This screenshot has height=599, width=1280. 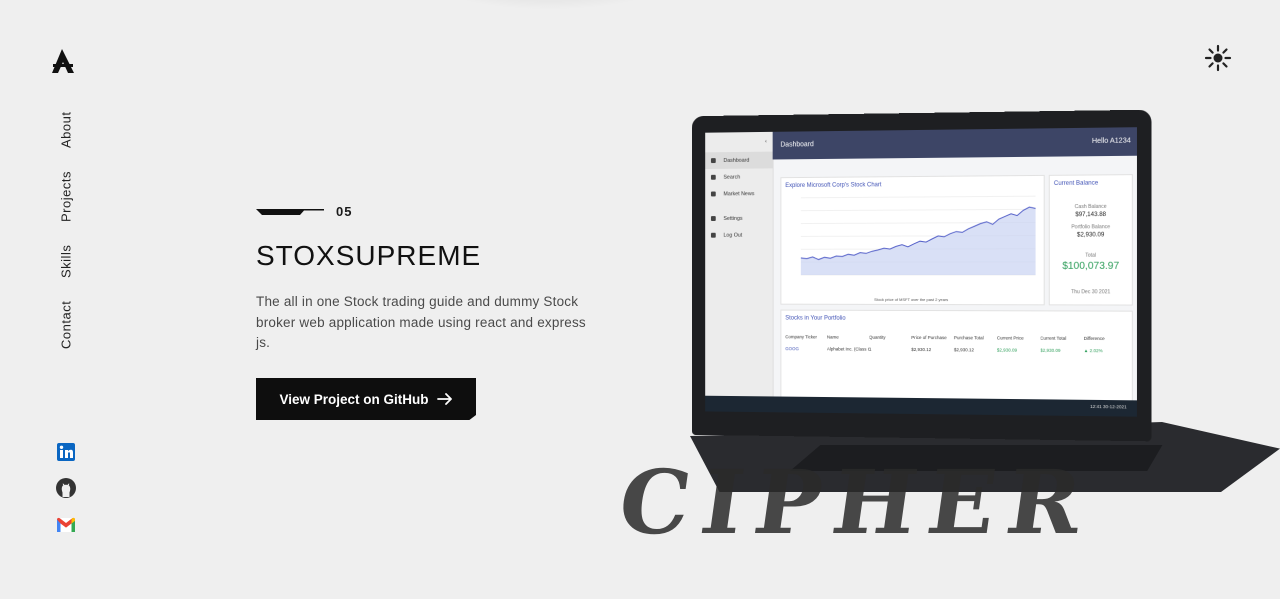 What do you see at coordinates (801, 336) in the screenshot?
I see `table-header: Company Ticker` at bounding box center [801, 336].